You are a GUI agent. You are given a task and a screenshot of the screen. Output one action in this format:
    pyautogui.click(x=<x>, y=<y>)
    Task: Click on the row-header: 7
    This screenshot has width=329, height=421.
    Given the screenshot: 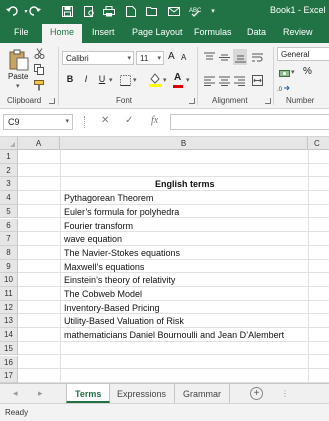 What is the action you would take?
    pyautogui.click(x=9, y=239)
    